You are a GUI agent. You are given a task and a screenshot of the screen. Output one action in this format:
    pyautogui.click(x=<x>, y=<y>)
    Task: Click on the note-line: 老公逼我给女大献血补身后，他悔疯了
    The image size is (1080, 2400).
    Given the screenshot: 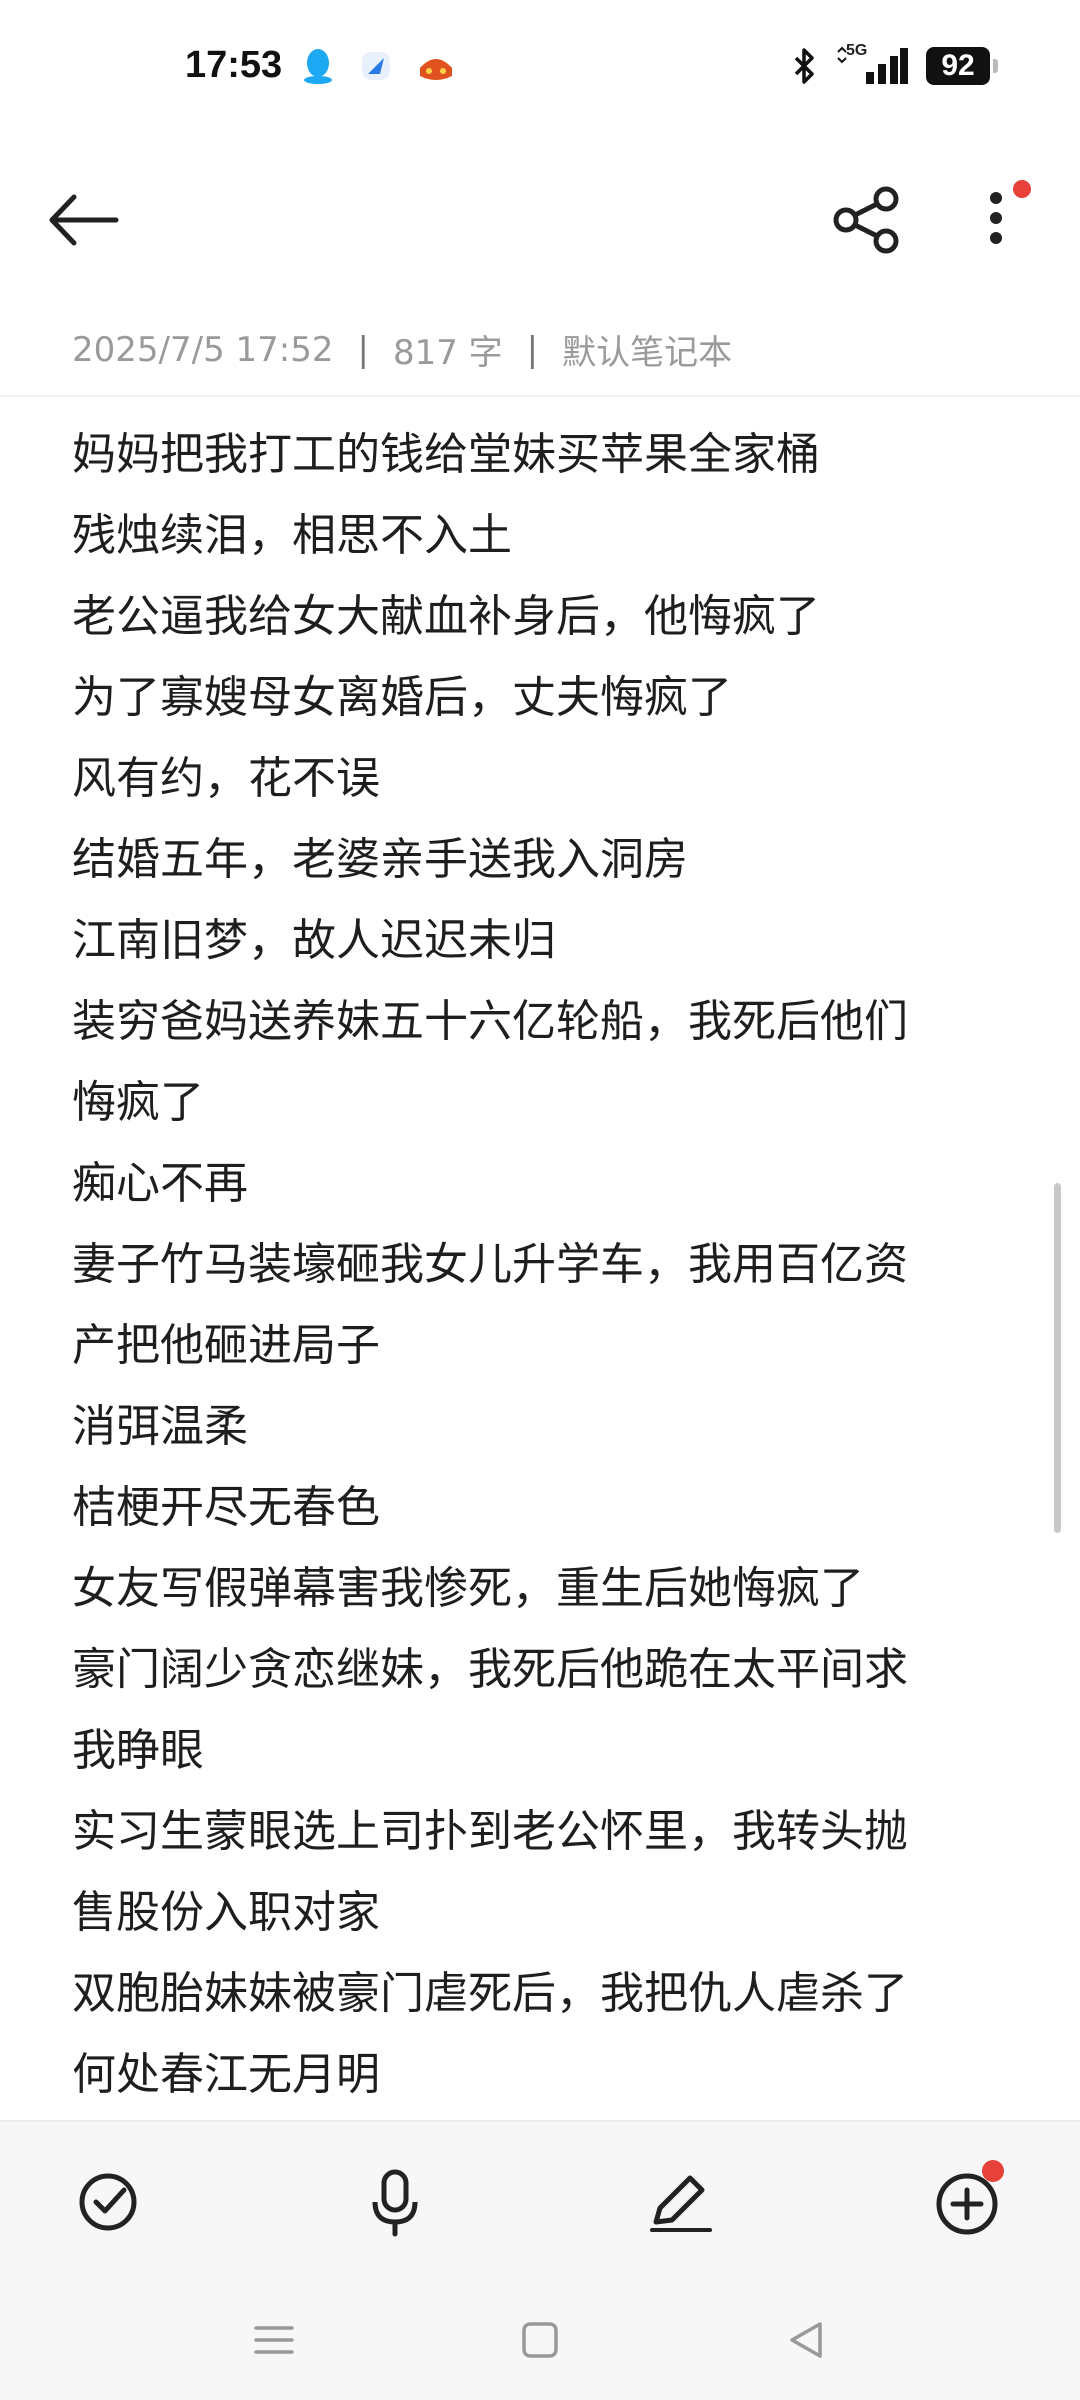 What is the action you would take?
    pyautogui.click(x=446, y=616)
    